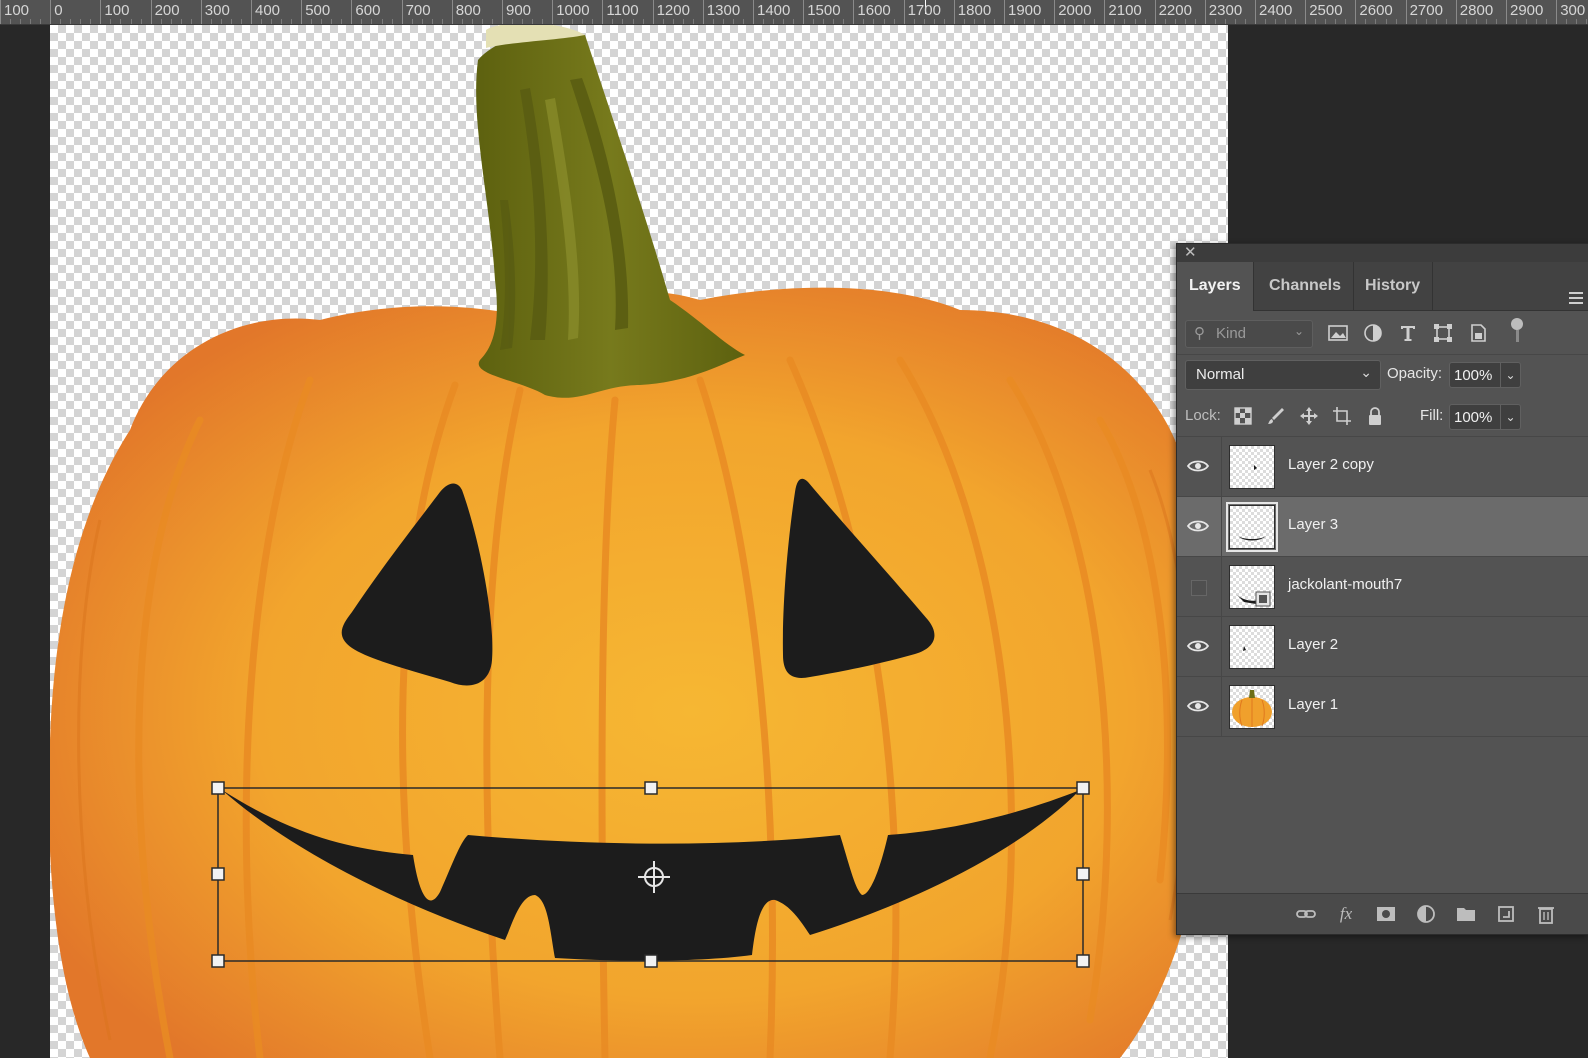 This screenshot has width=1588, height=1058. I want to click on blend-row: Normal ⌄ Opacity: 100% ⌄, so click(1382, 374).